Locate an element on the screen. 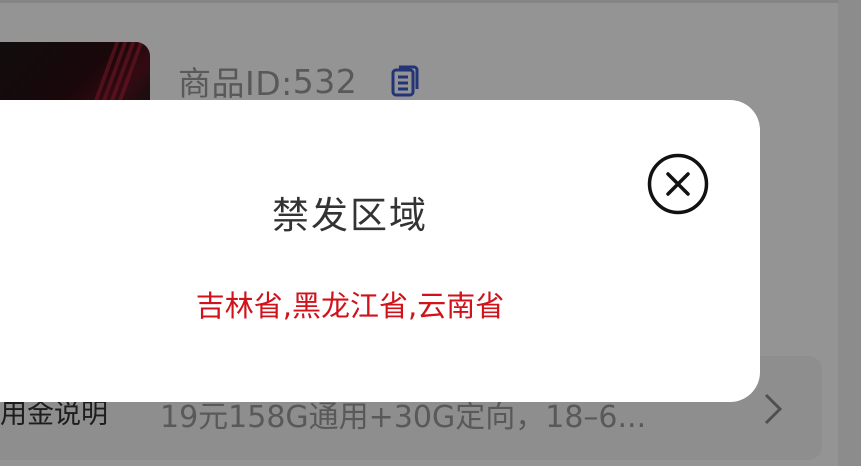 This screenshot has width=861, height=466. restricted-regions-text: 吉林省,黑龙江省,云南省 is located at coordinates (350, 306).